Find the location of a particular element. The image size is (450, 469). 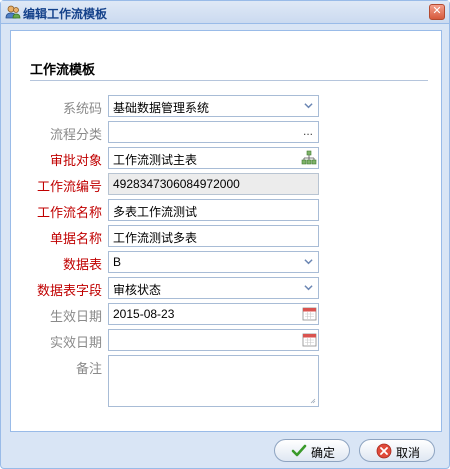

row-approval-object: 审批对象 工作流测试主表 is located at coordinates (227, 158).